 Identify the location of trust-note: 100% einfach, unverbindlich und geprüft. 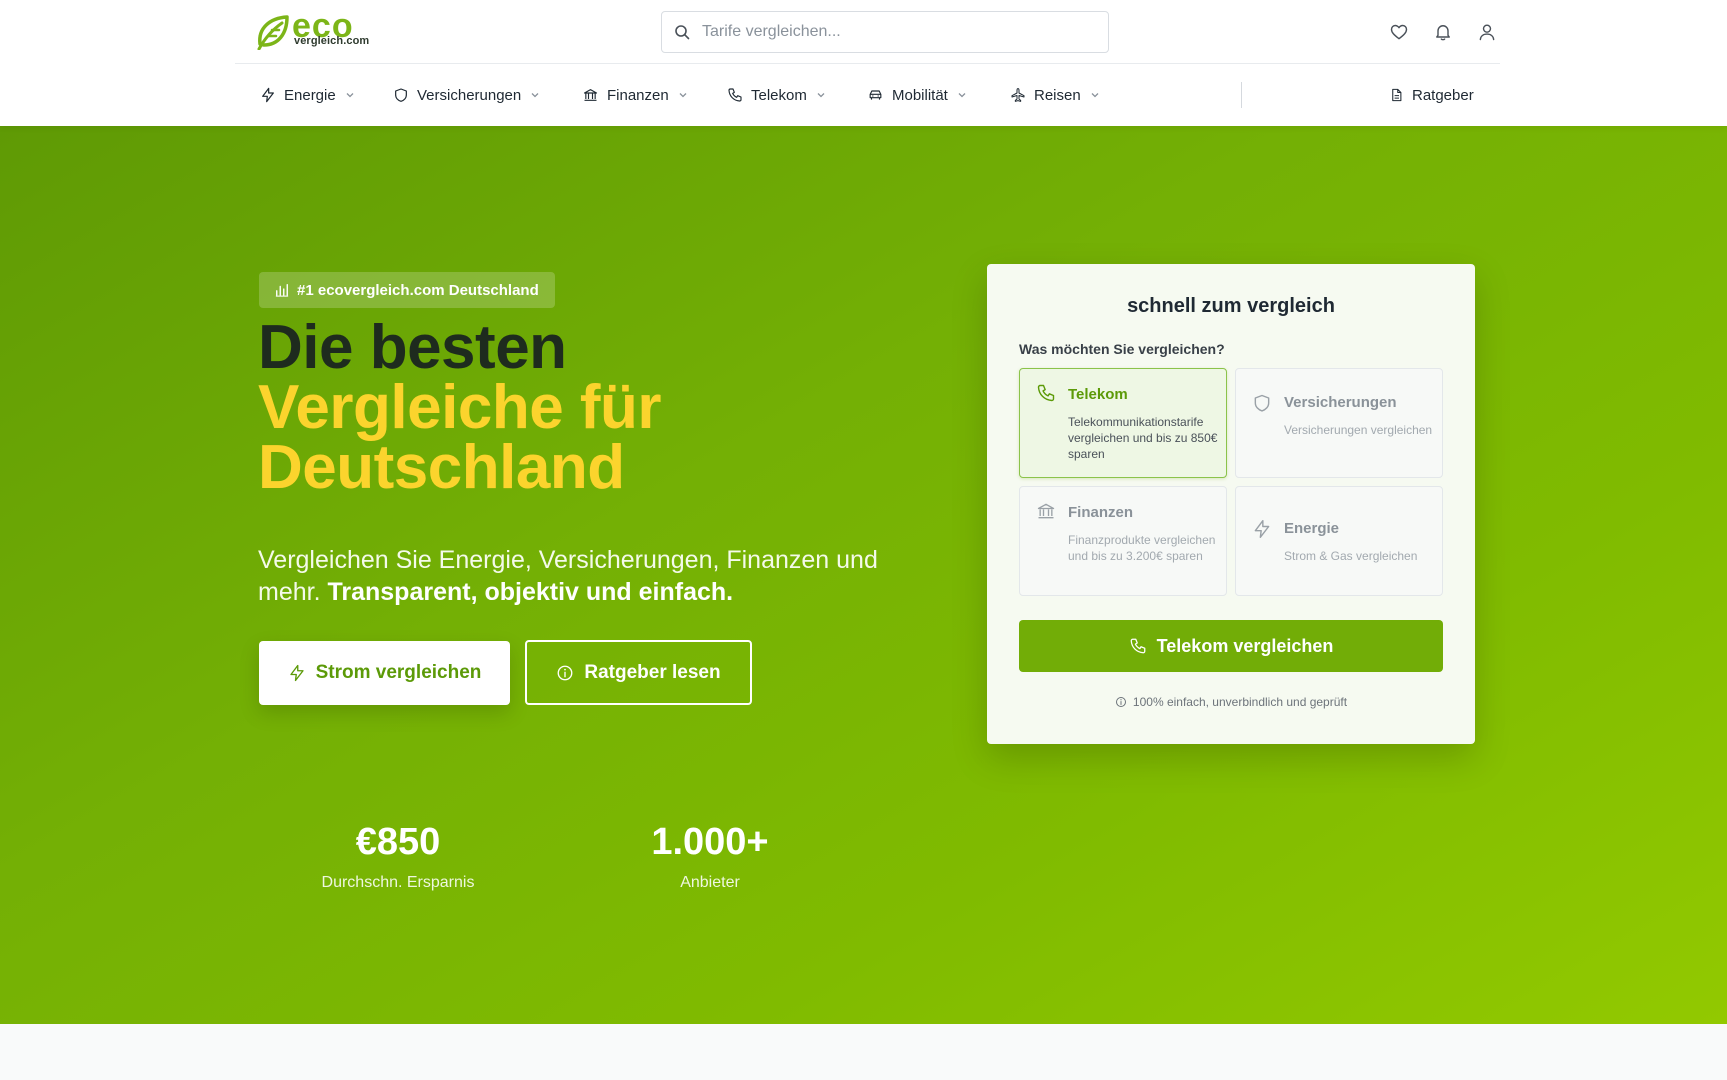
(1231, 702).